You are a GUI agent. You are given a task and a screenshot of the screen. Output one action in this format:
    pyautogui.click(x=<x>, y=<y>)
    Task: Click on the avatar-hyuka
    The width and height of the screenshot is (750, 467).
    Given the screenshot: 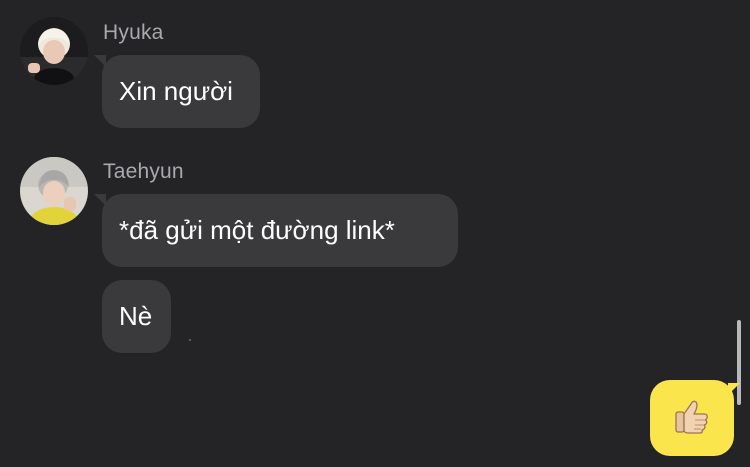 What is the action you would take?
    pyautogui.click(x=54, y=51)
    